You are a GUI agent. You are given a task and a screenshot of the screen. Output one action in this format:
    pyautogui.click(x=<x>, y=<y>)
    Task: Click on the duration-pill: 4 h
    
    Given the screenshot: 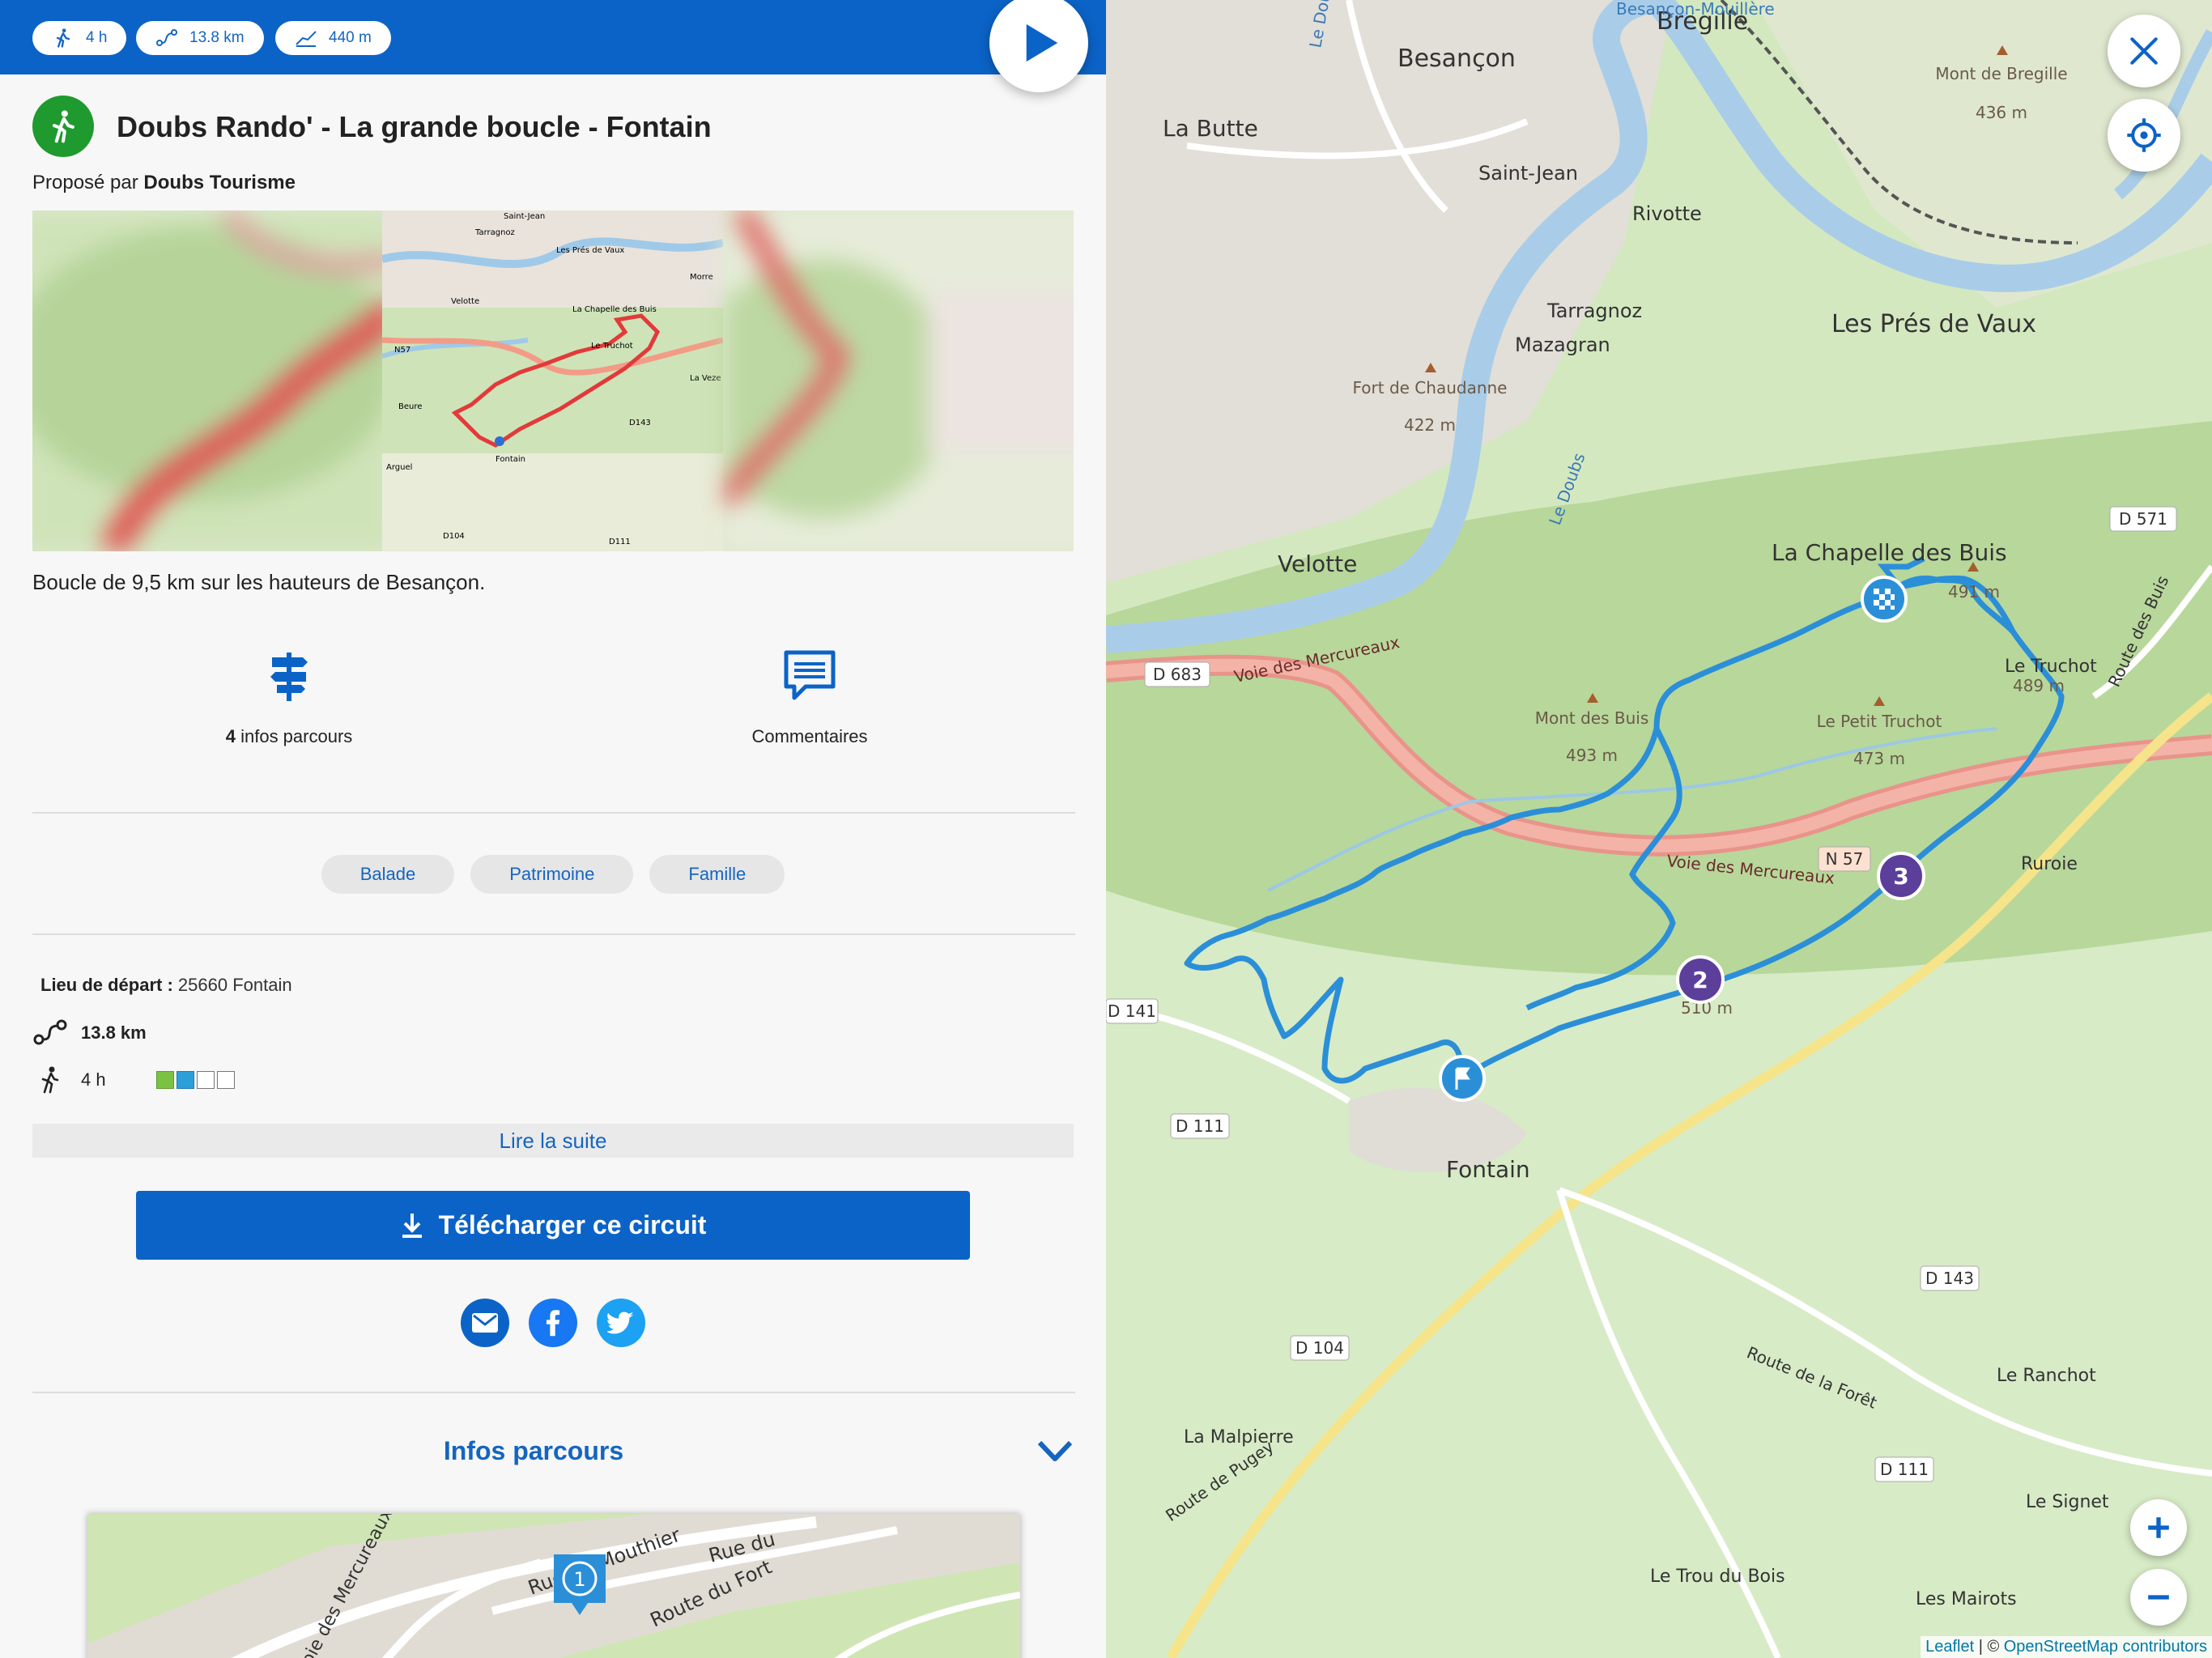 What is the action you would take?
    pyautogui.click(x=79, y=38)
    